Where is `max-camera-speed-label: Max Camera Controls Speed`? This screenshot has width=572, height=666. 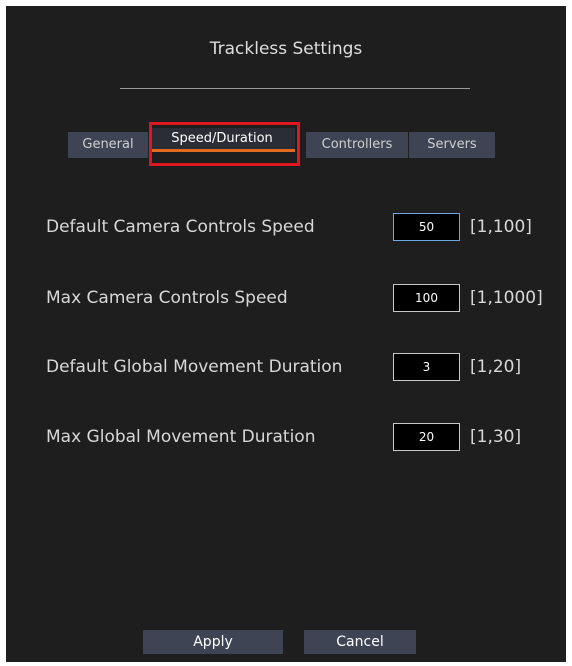 max-camera-speed-label: Max Camera Controls Speed is located at coordinates (167, 298).